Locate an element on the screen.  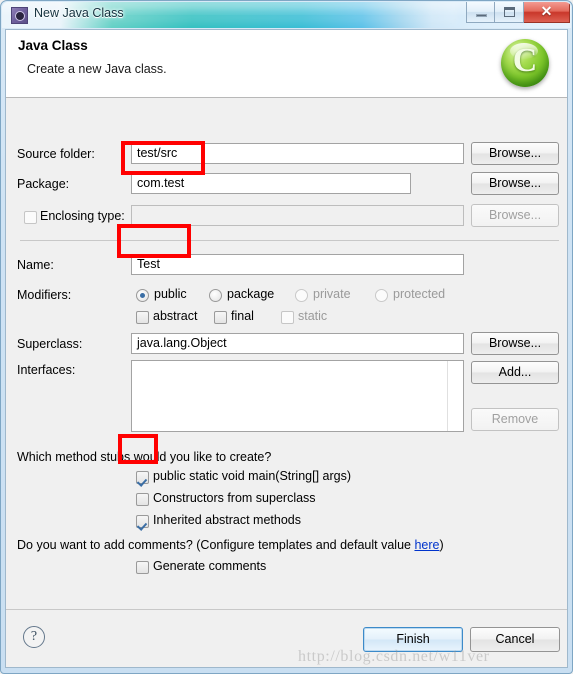
page-title: Java Class is located at coordinates (53, 45).